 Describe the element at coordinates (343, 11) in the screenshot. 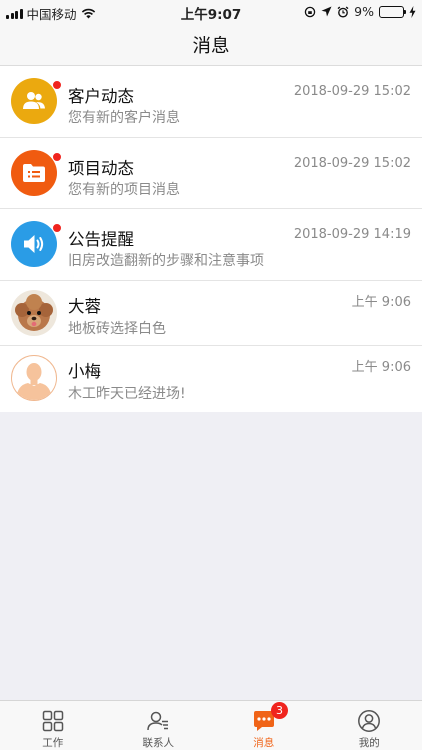

I see `alarm-icon` at that location.